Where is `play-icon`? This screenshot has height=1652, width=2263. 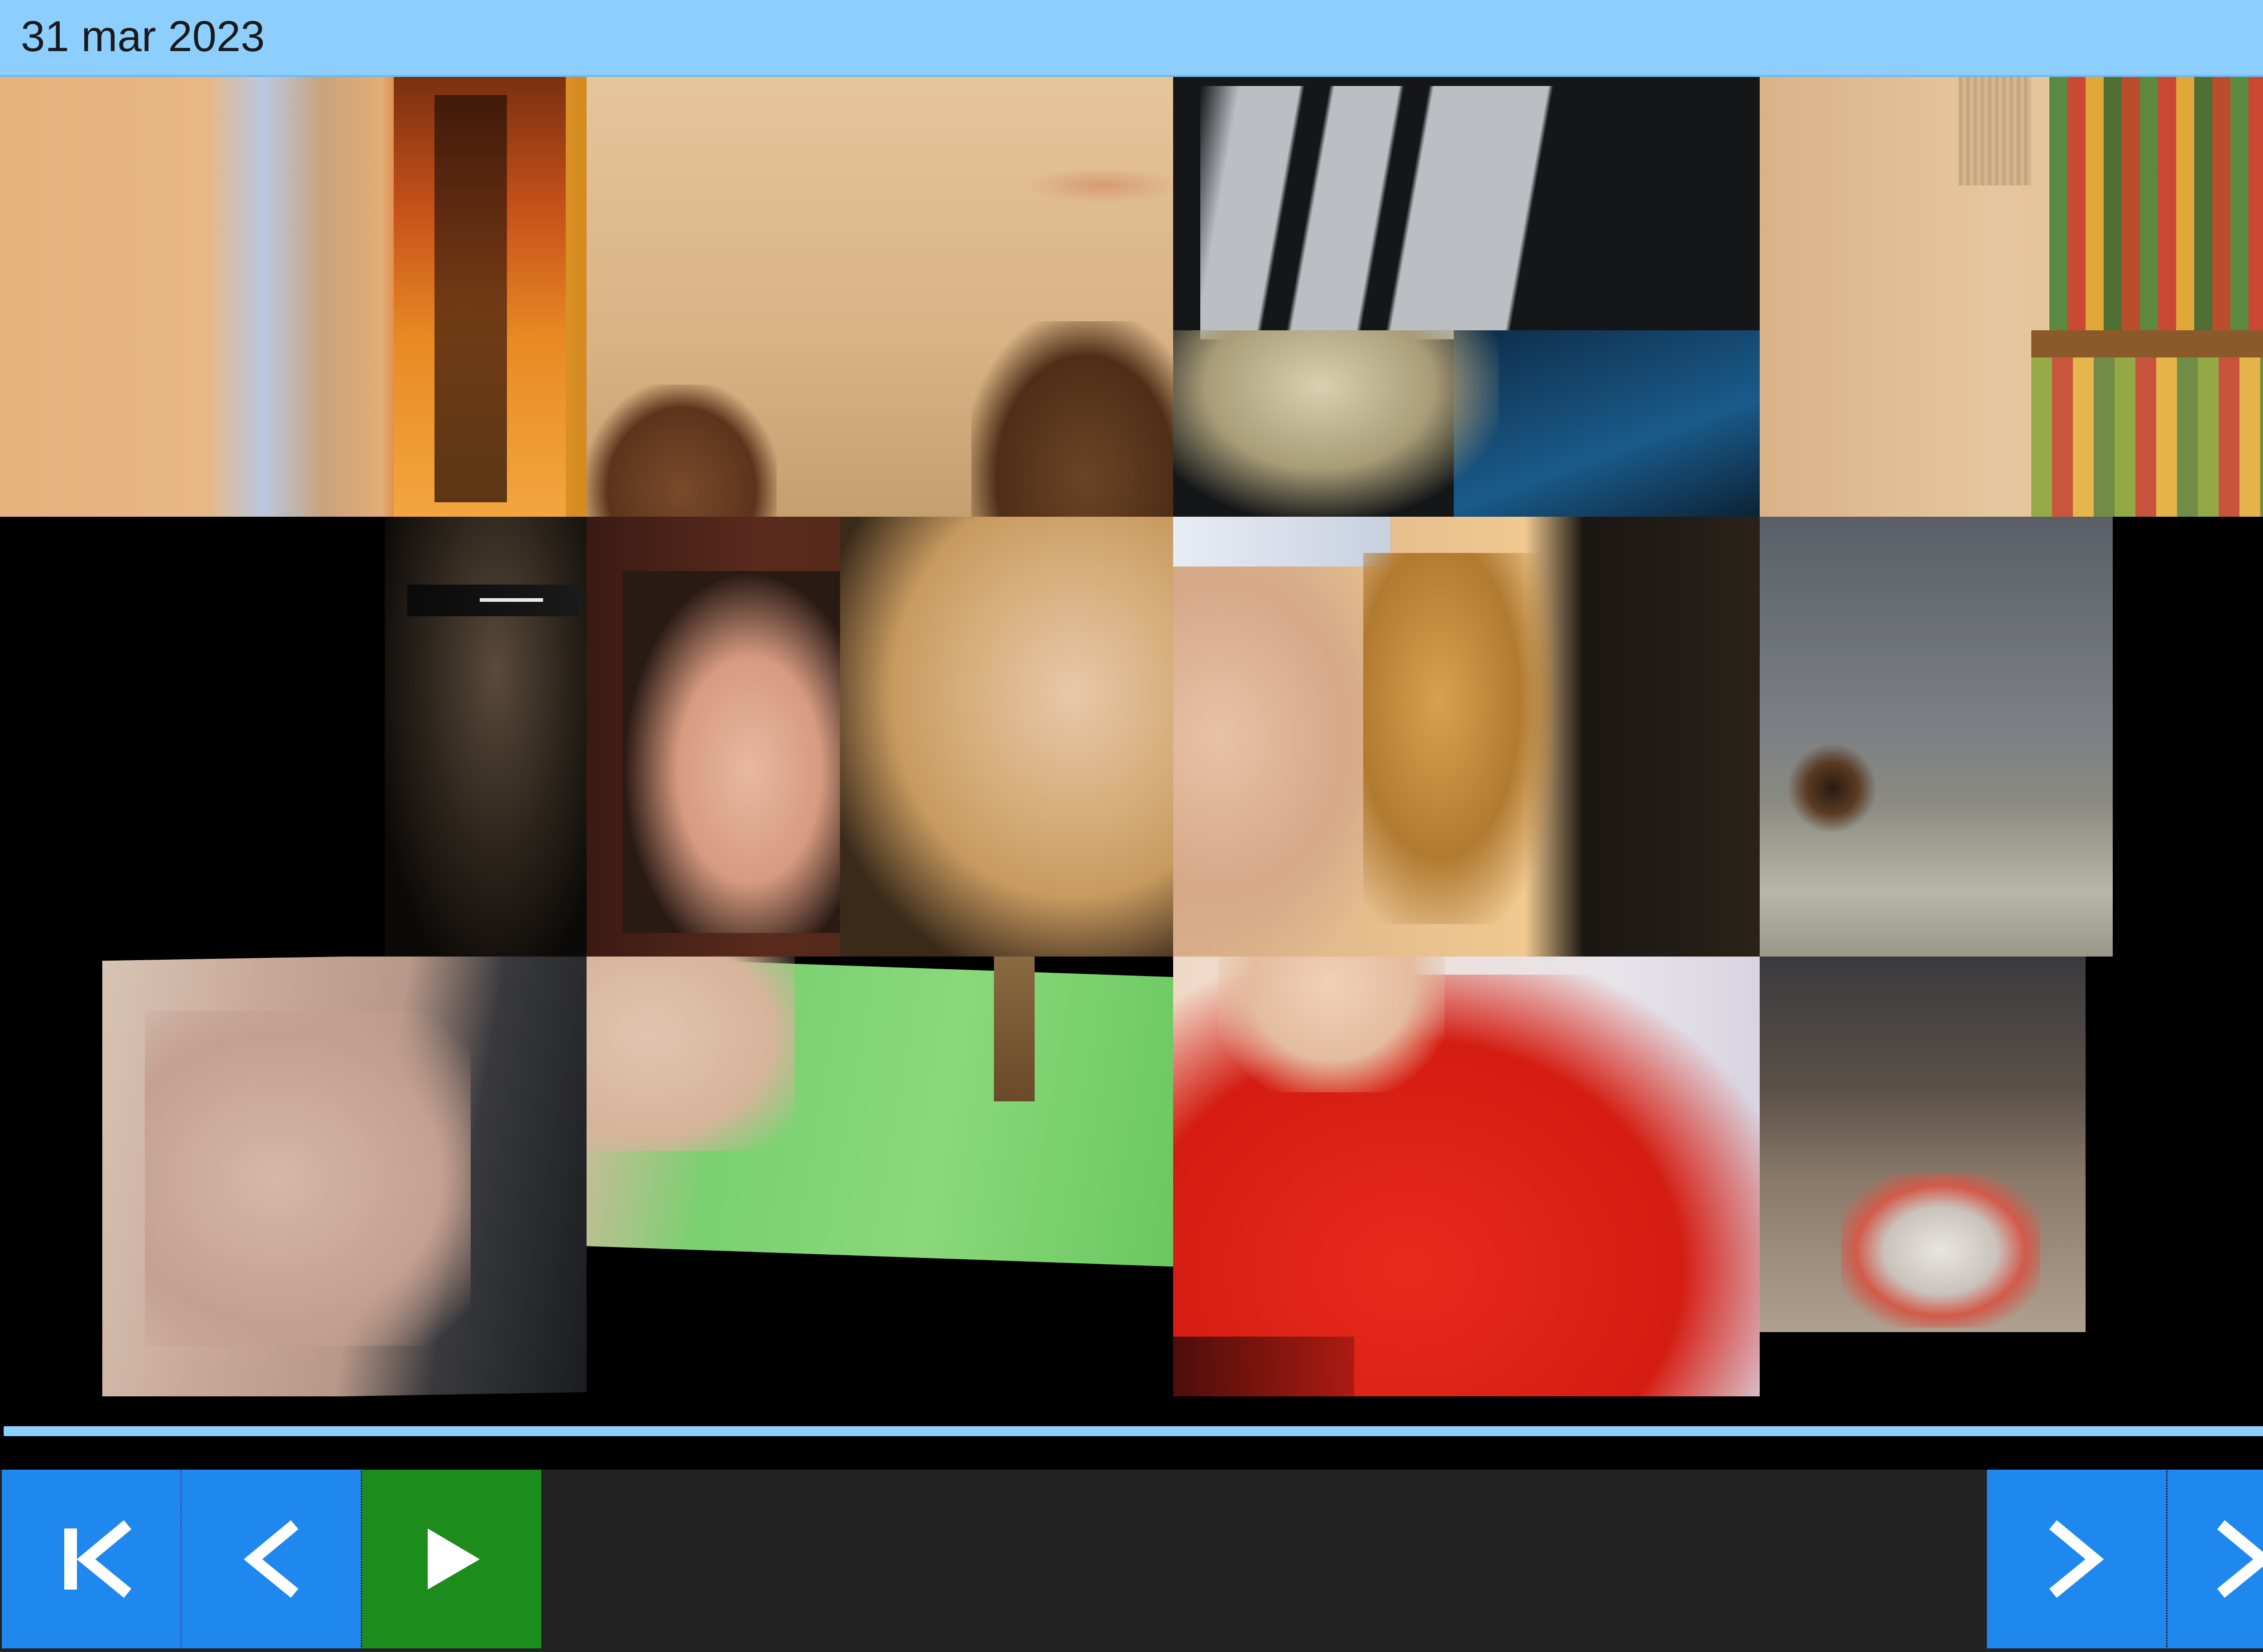 play-icon is located at coordinates (454, 1559).